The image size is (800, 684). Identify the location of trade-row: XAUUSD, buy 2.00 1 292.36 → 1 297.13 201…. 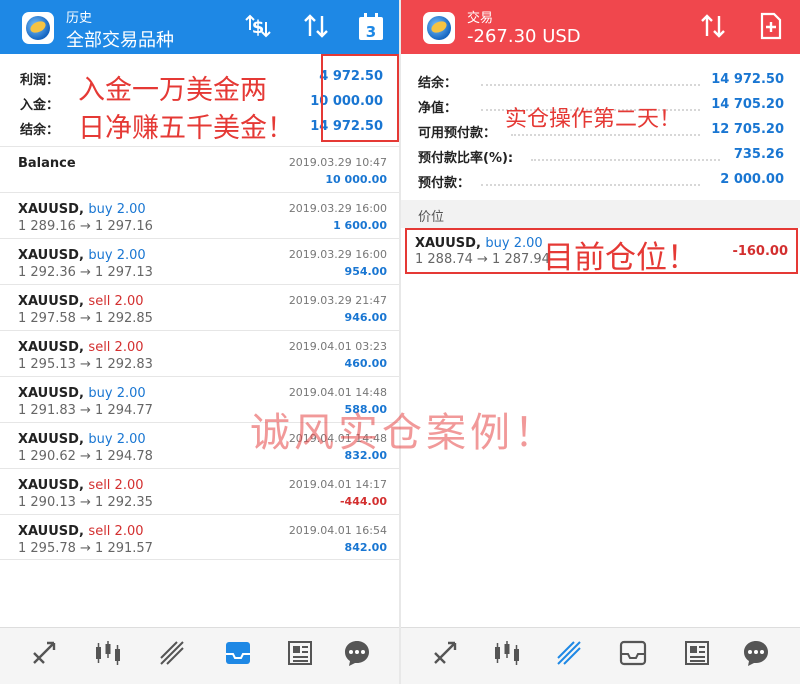
(199, 261).